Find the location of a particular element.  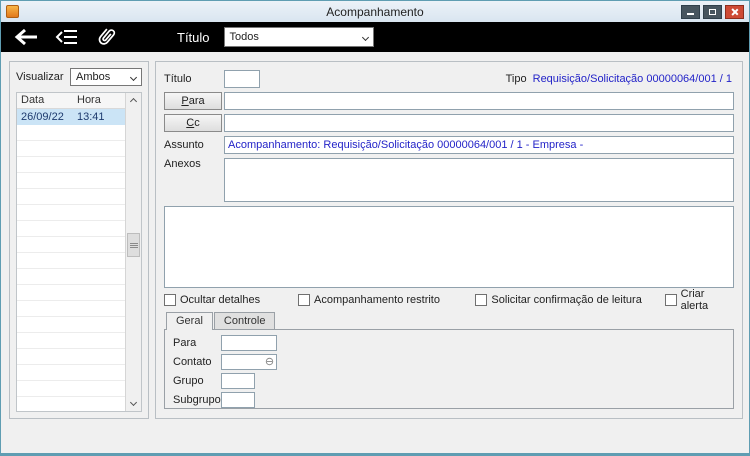

chevron-up-icon is located at coordinates (133, 101).